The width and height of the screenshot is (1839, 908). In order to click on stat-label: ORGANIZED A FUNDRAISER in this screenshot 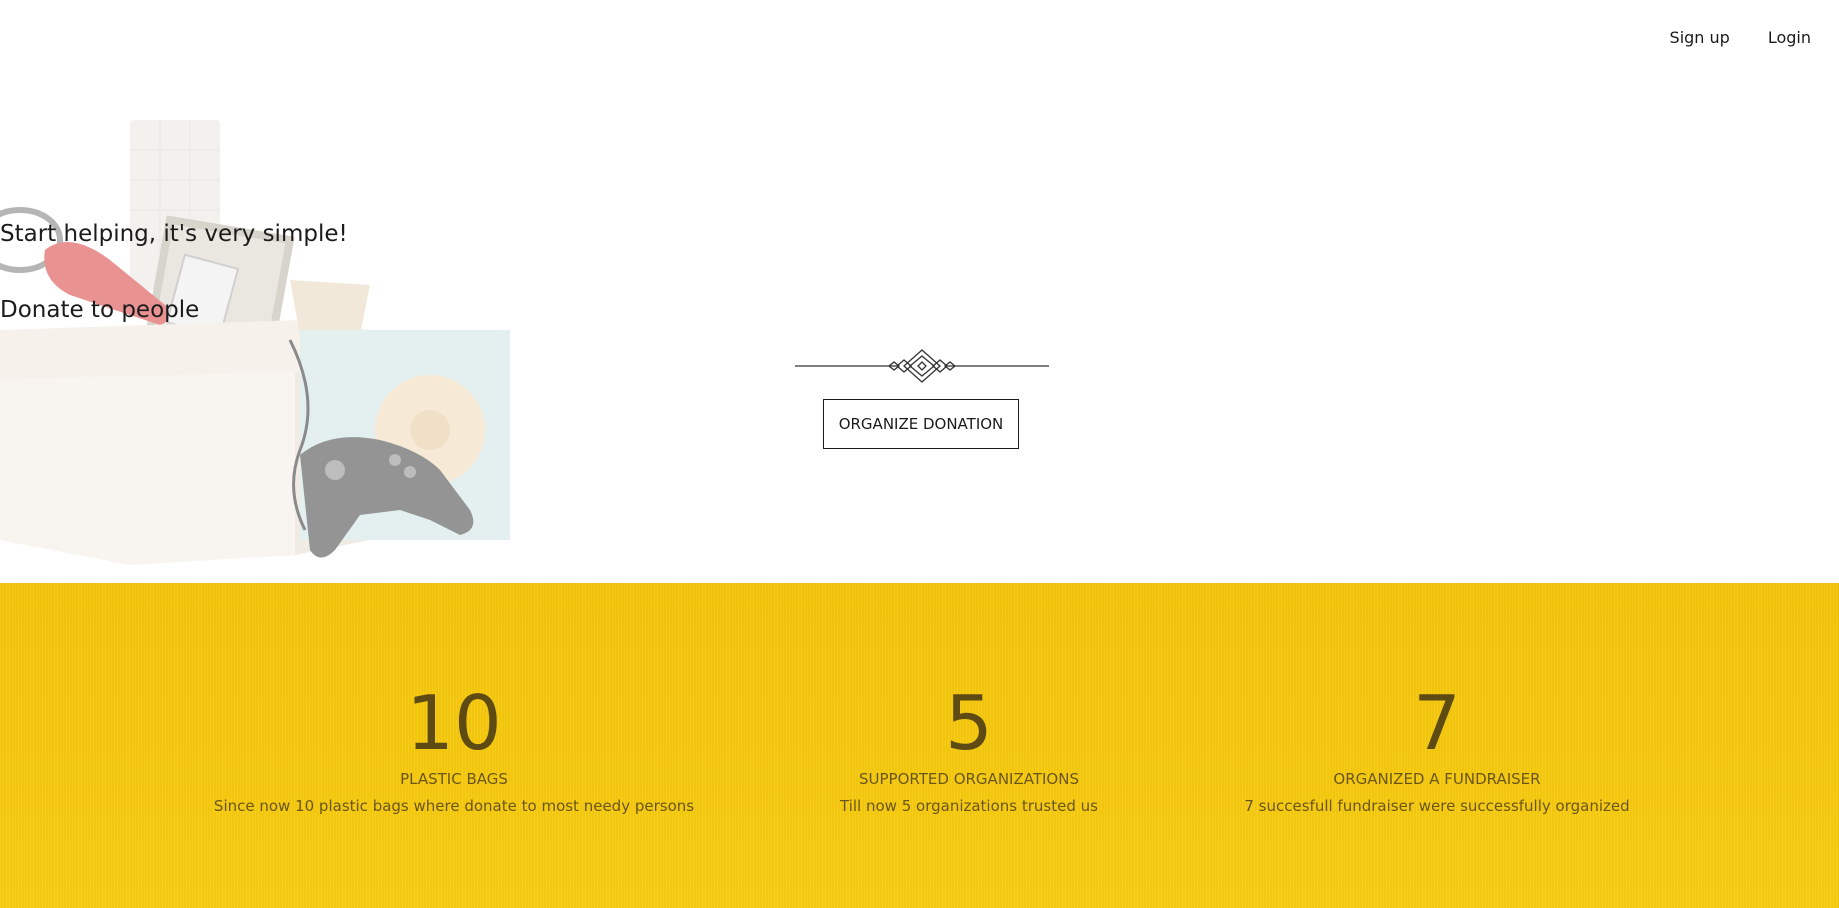, I will do `click(1437, 779)`.